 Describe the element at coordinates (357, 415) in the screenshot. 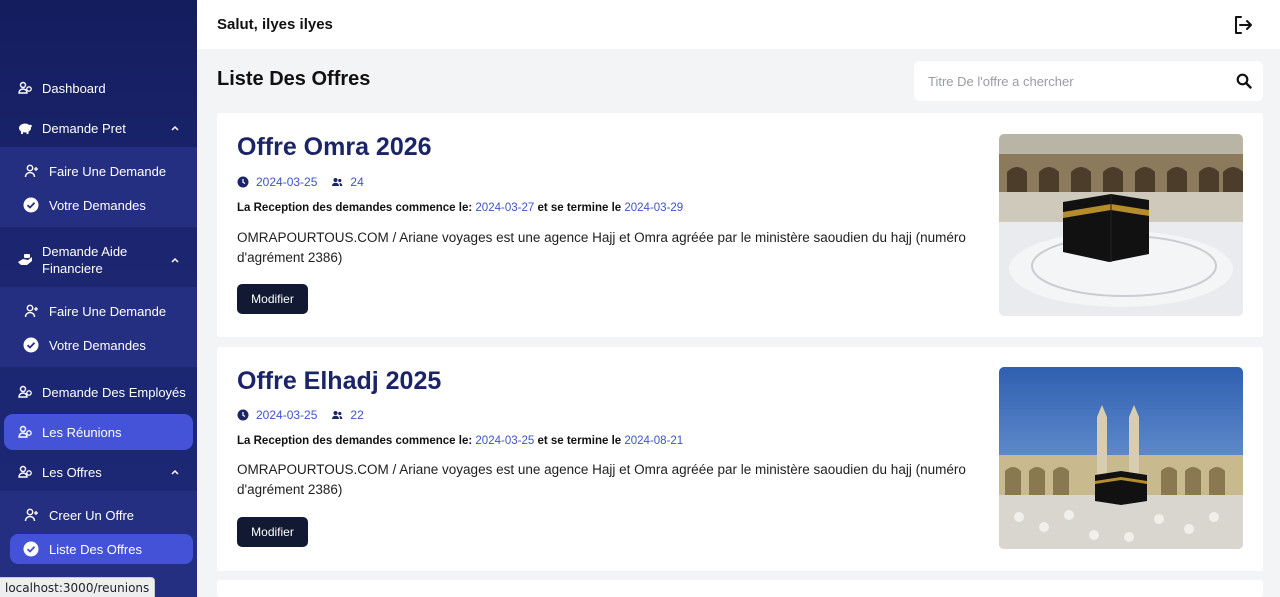

I see `offer-count: 22` at that location.